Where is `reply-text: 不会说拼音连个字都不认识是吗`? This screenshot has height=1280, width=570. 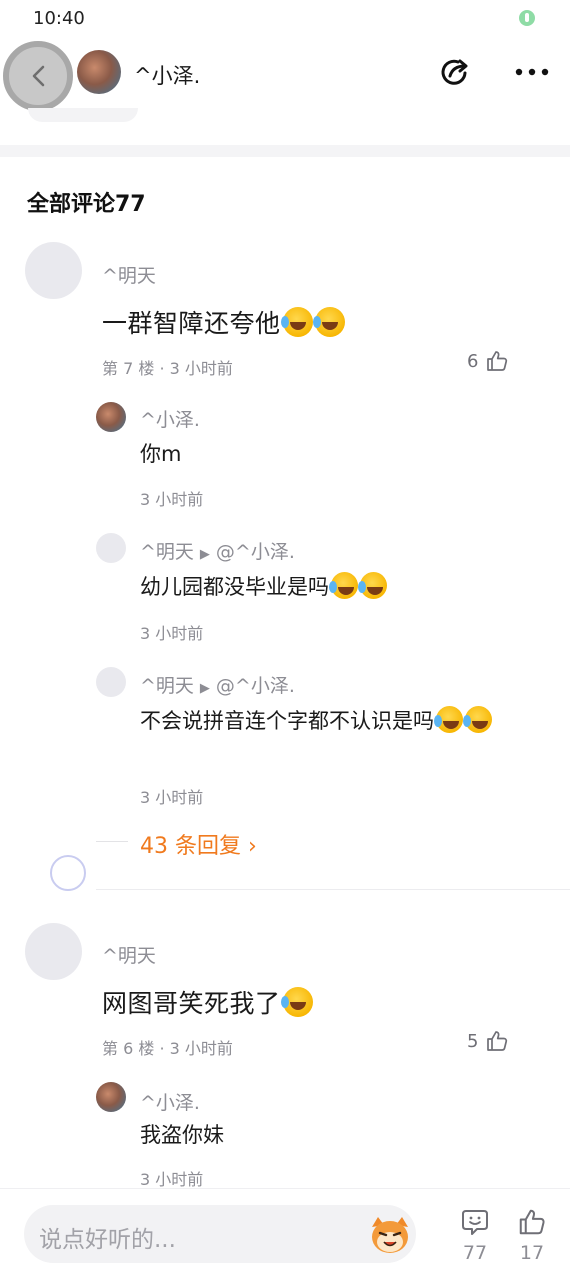 reply-text: 不会说拼音连个字都不认识是吗 is located at coordinates (340, 721).